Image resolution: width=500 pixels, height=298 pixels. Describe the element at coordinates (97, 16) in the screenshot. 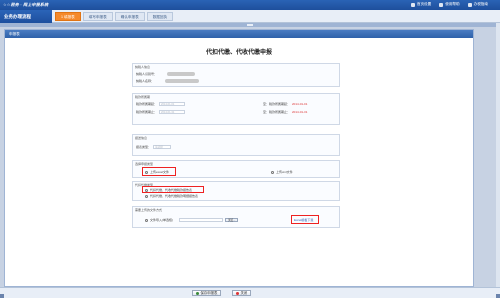

I see `step-2: 填写申报表` at that location.